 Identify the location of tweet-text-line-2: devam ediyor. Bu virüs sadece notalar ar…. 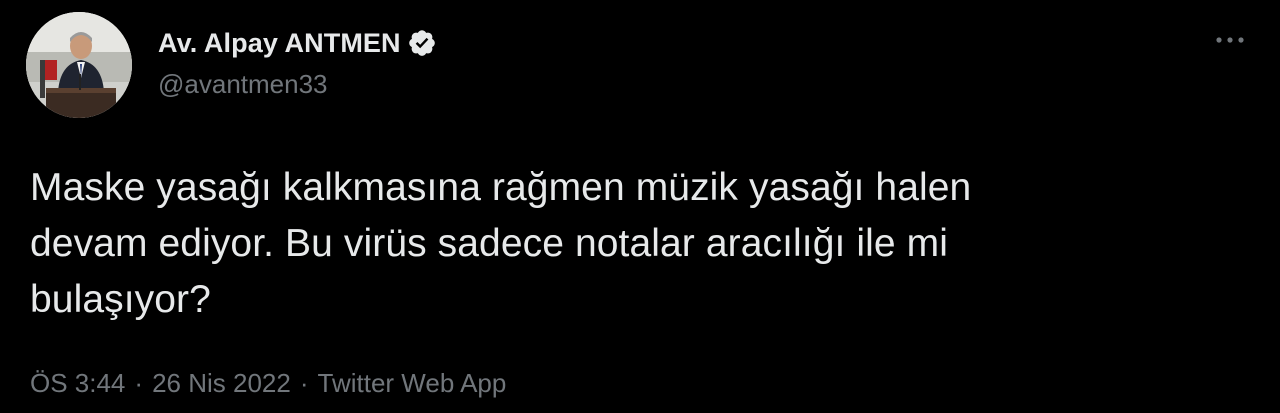
(489, 243).